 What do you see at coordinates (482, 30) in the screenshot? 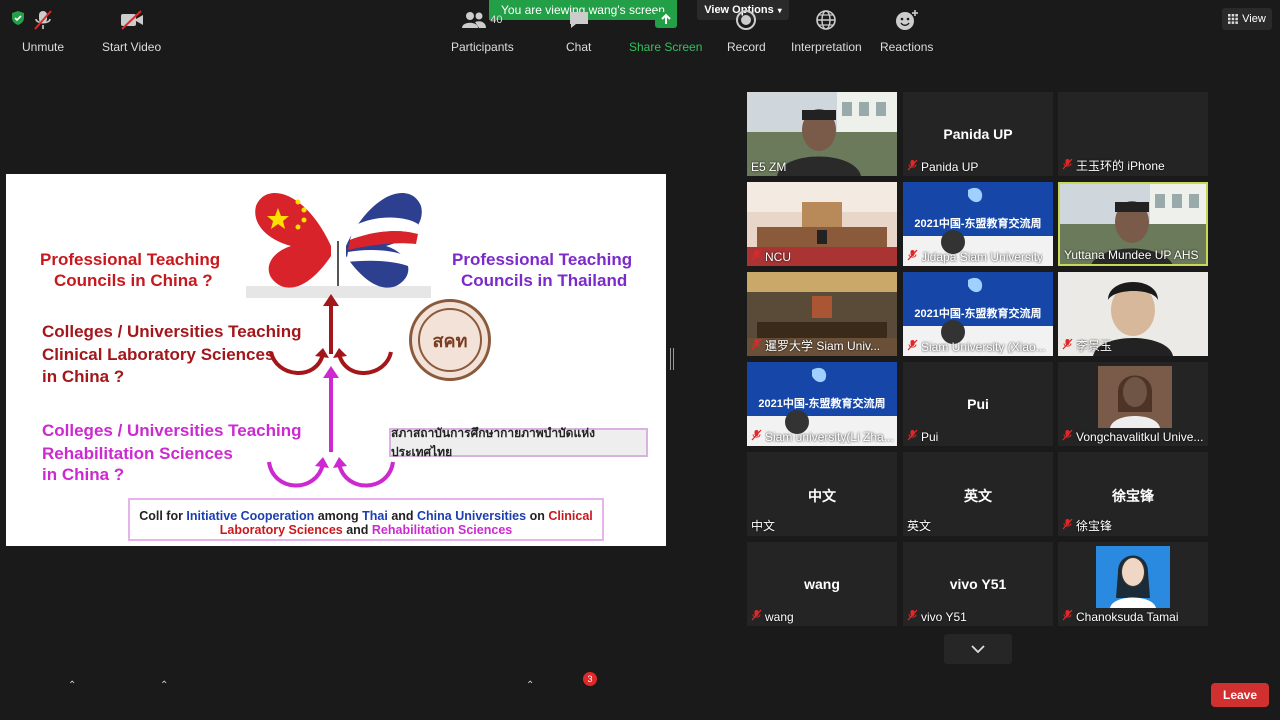
I see `participants-button: 40 Participants` at bounding box center [482, 30].